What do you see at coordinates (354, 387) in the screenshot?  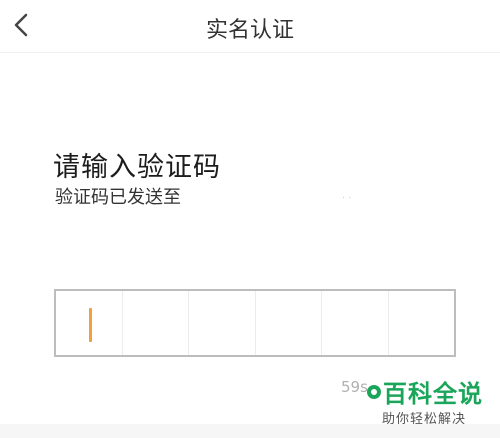 I see `resend-countdown: 59s` at bounding box center [354, 387].